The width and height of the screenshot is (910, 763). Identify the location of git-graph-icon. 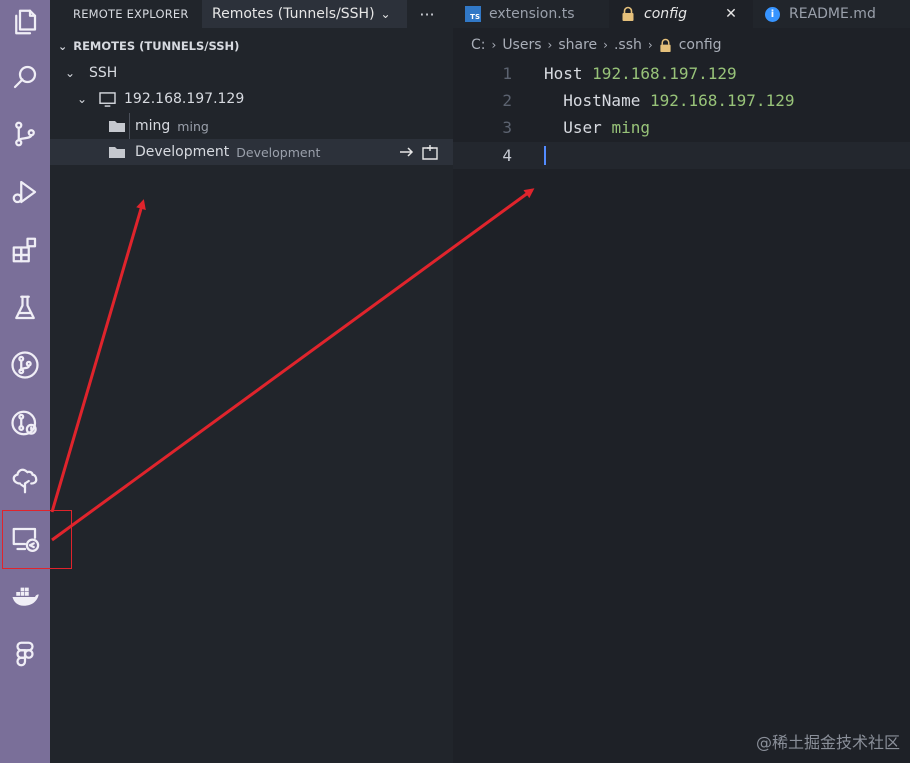
(25, 365).